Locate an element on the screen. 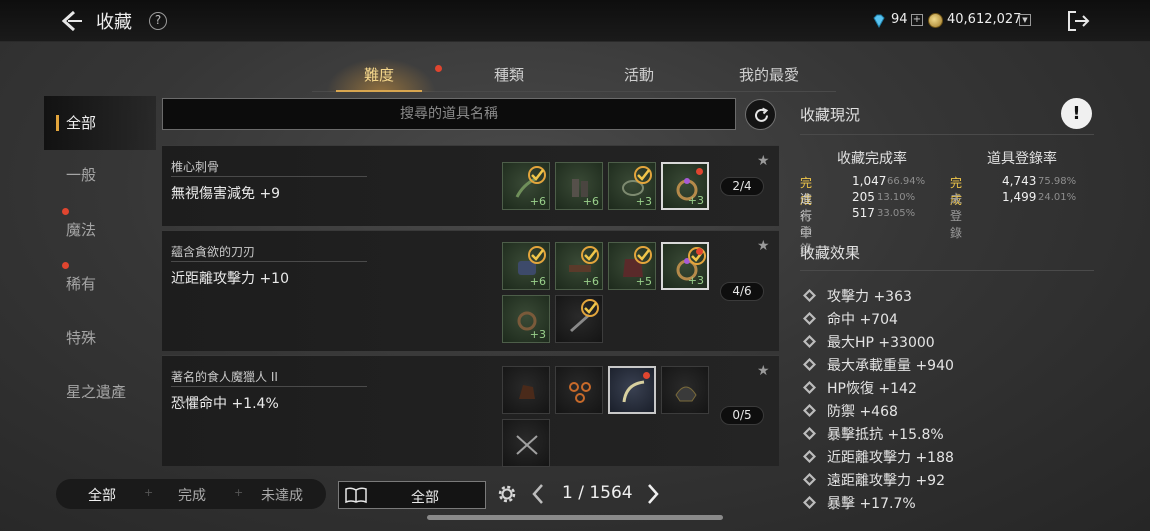 The width and height of the screenshot is (1150, 531). collection-card: 著名的食人魔獵人 II 恐懼命中 +1.4% ★ 0/5 is located at coordinates (470, 411).